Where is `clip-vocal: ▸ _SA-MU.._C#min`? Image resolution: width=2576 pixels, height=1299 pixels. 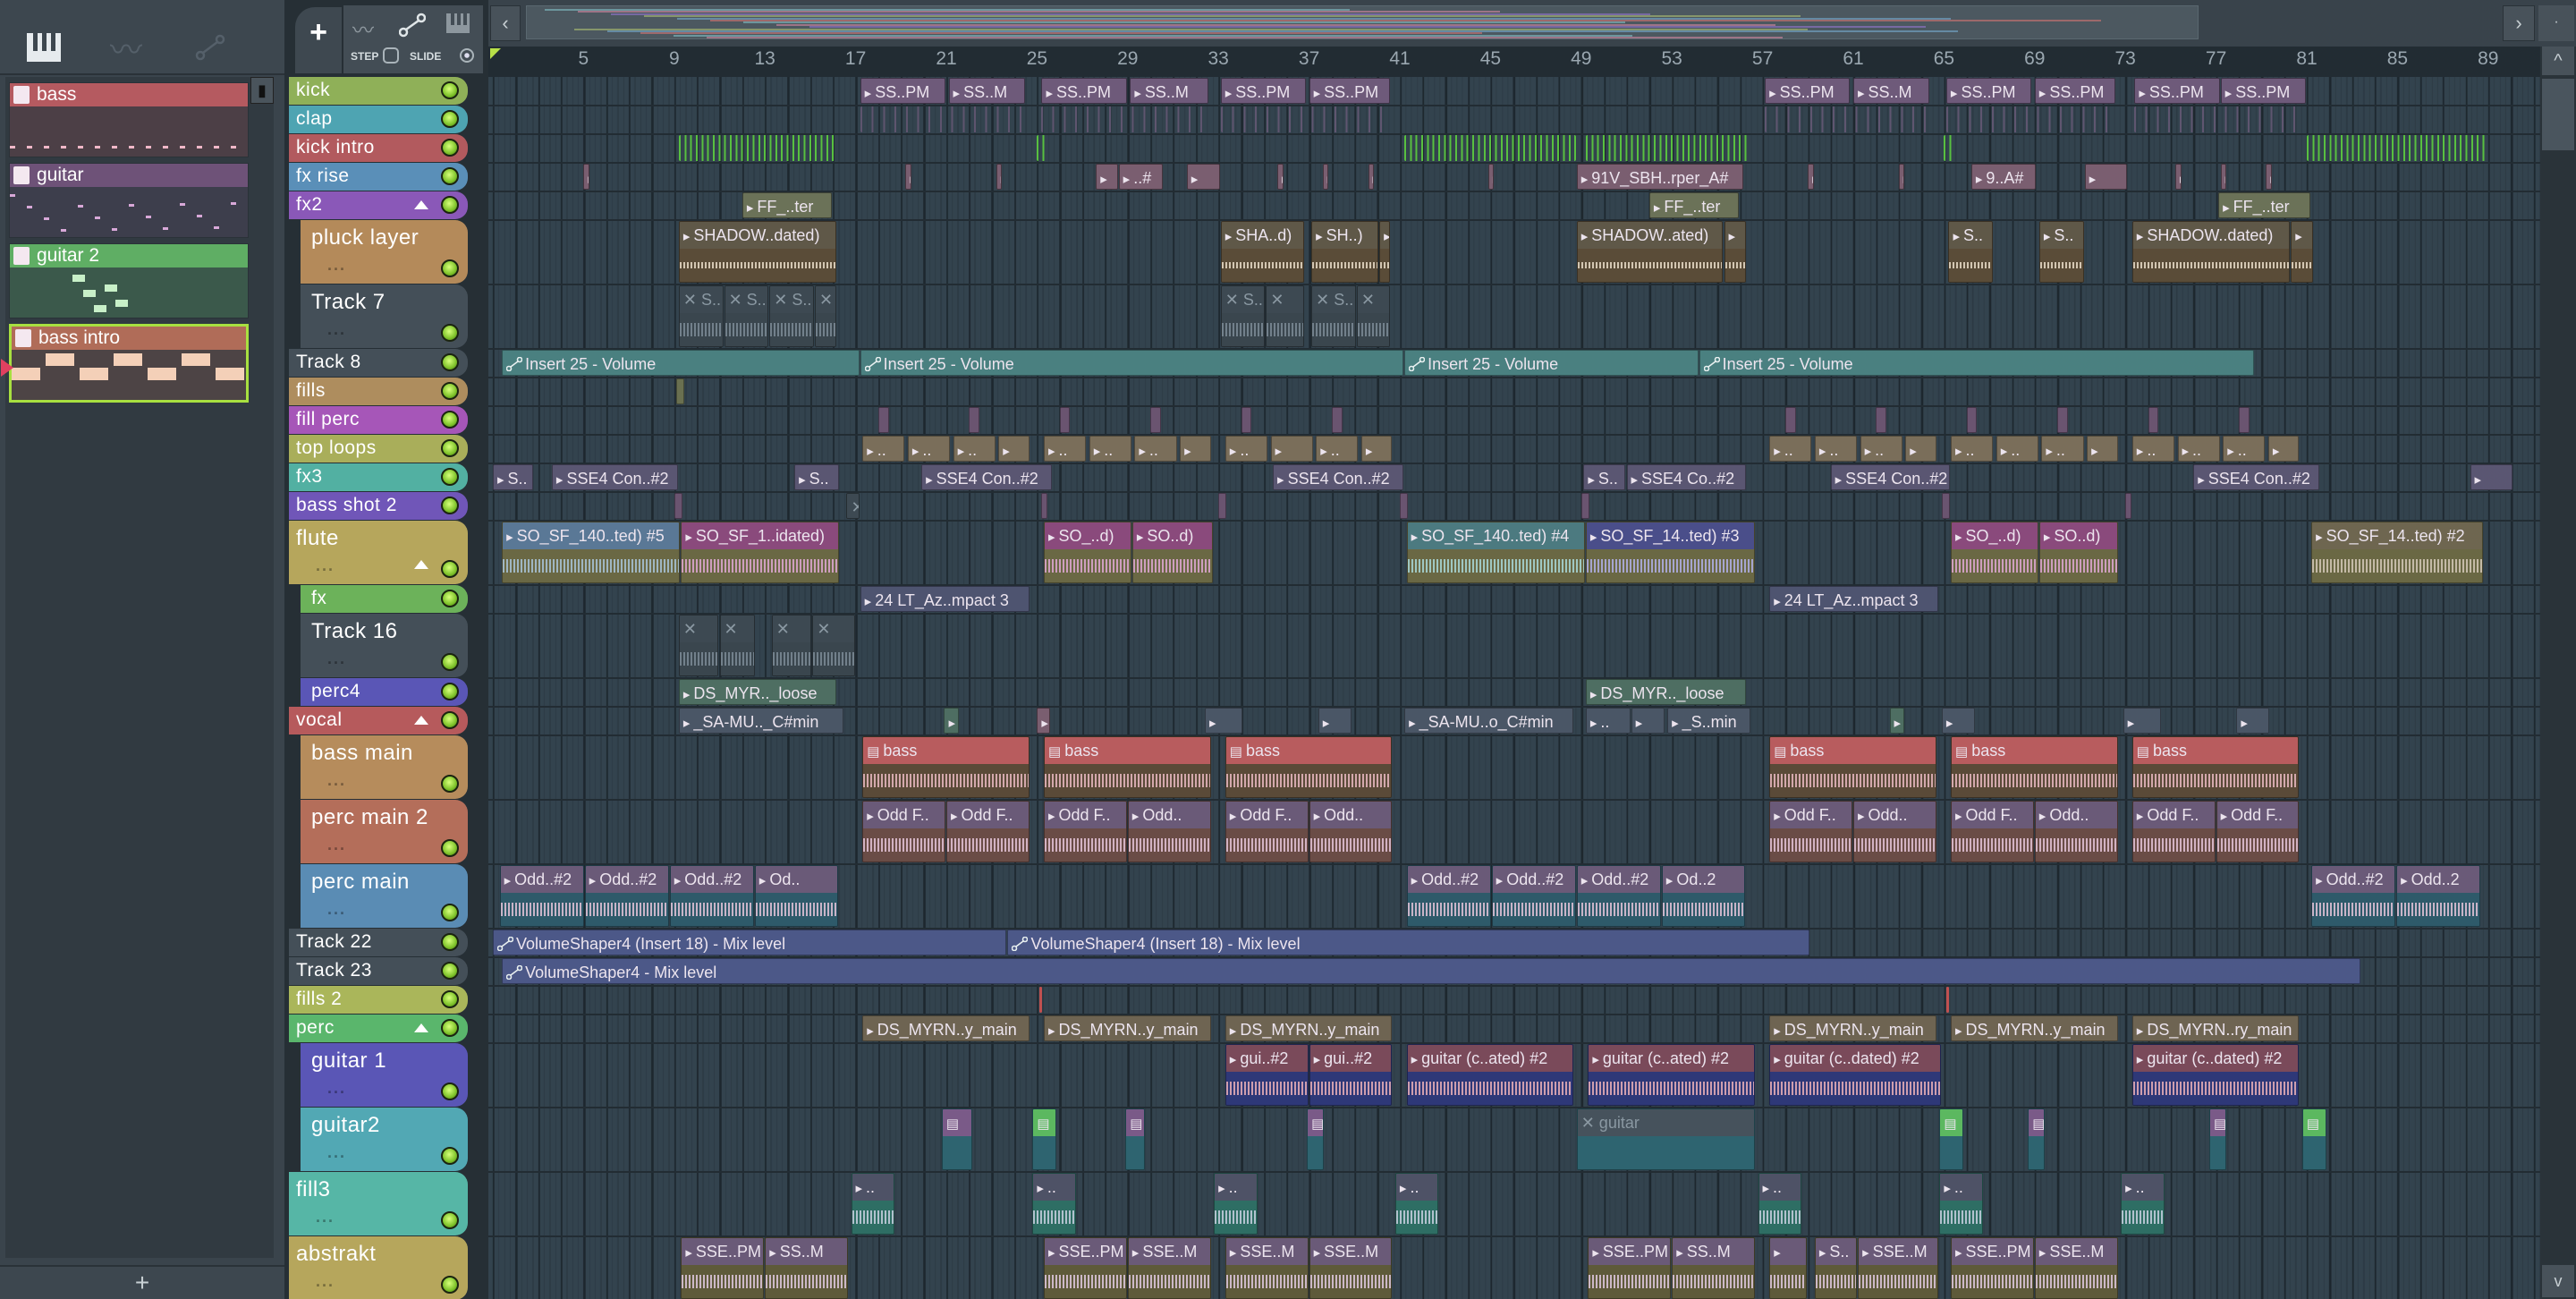
clip-vocal: ▸ _SA-MU.._C#min is located at coordinates (760, 721).